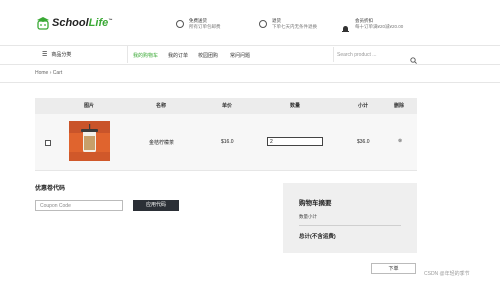  I want to click on feature-desc: 所有订单包邮费, so click(205, 26).